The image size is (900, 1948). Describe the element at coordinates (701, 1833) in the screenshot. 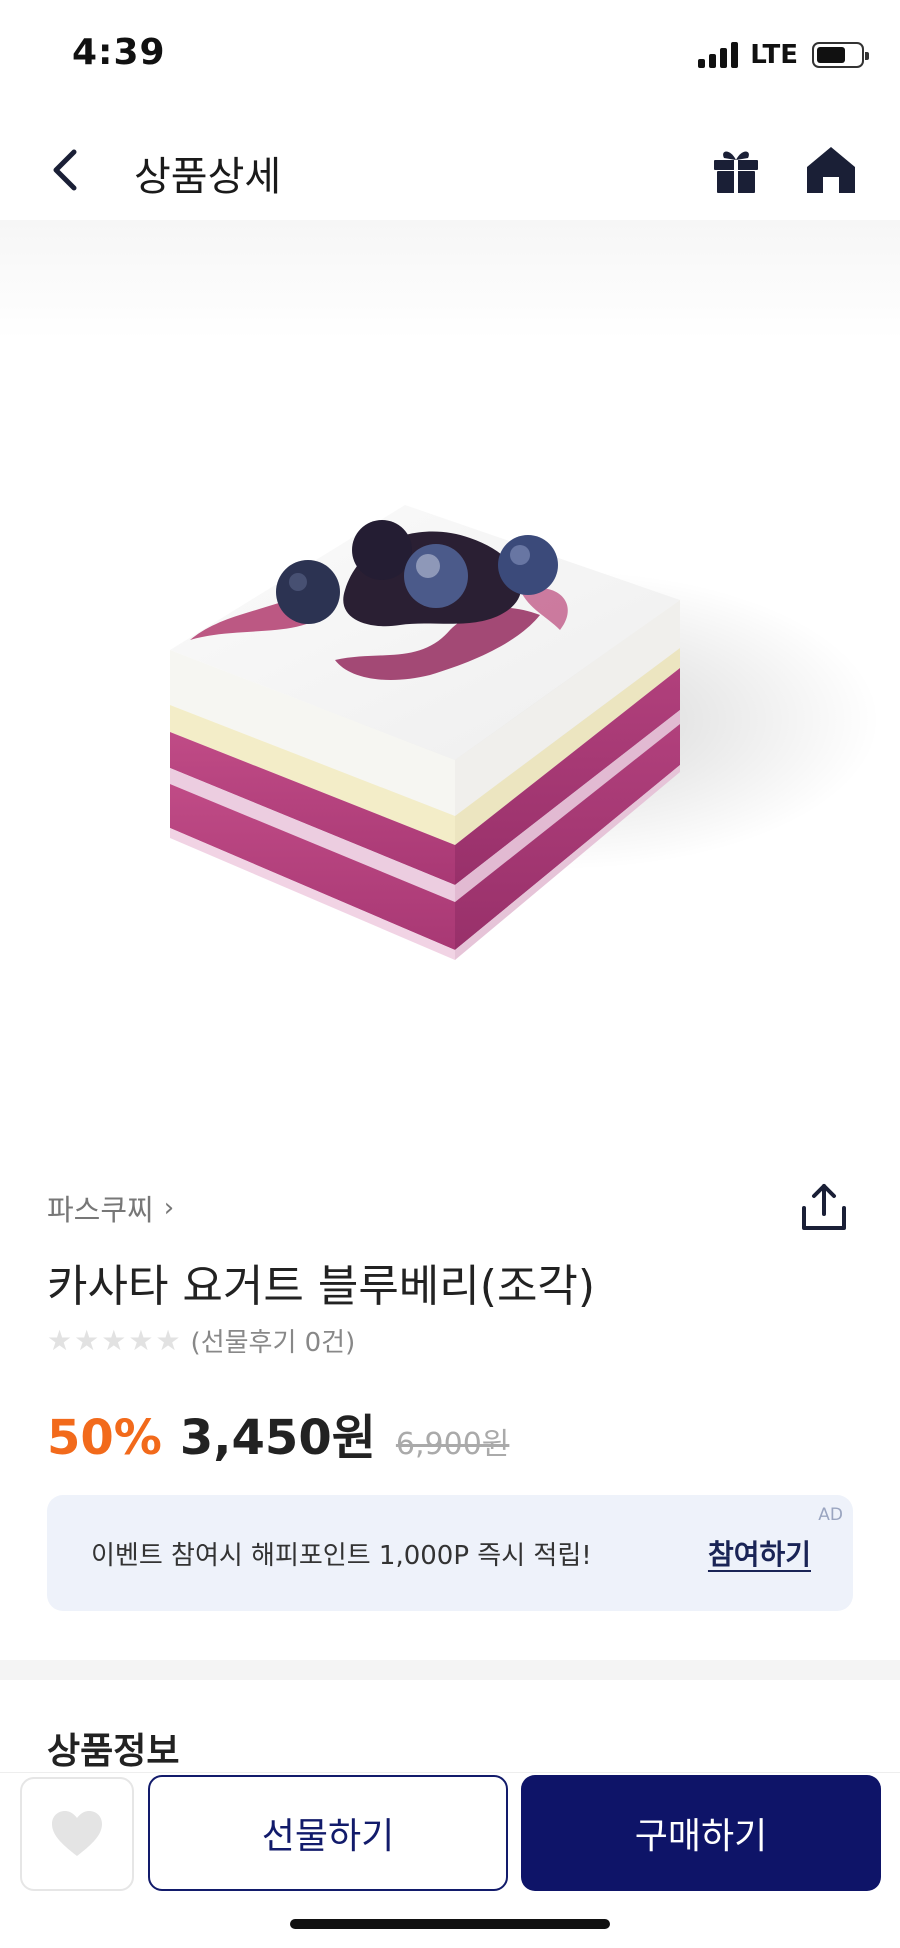

I see `buy-button: 구매하기` at that location.